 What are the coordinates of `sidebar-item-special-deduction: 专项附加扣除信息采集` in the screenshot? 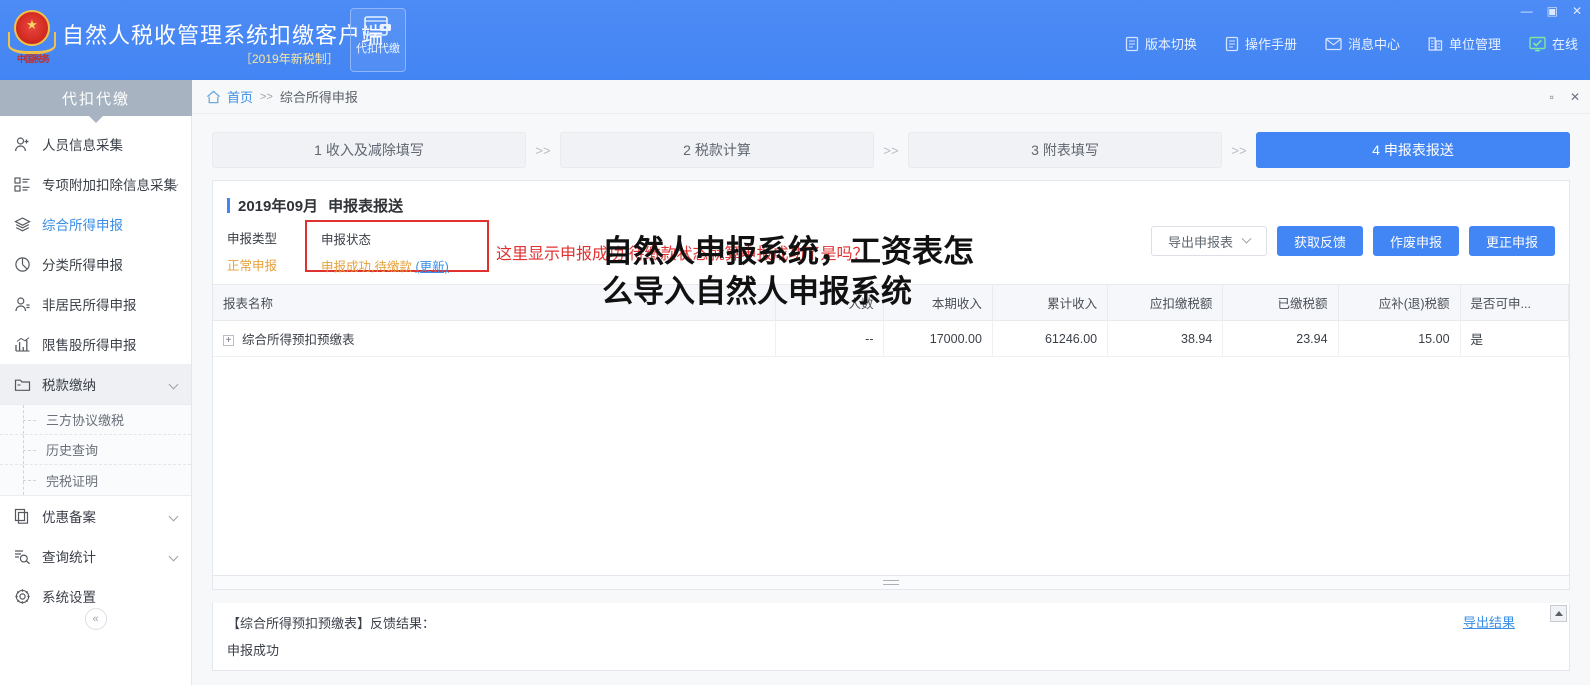 It's located at (95, 184).